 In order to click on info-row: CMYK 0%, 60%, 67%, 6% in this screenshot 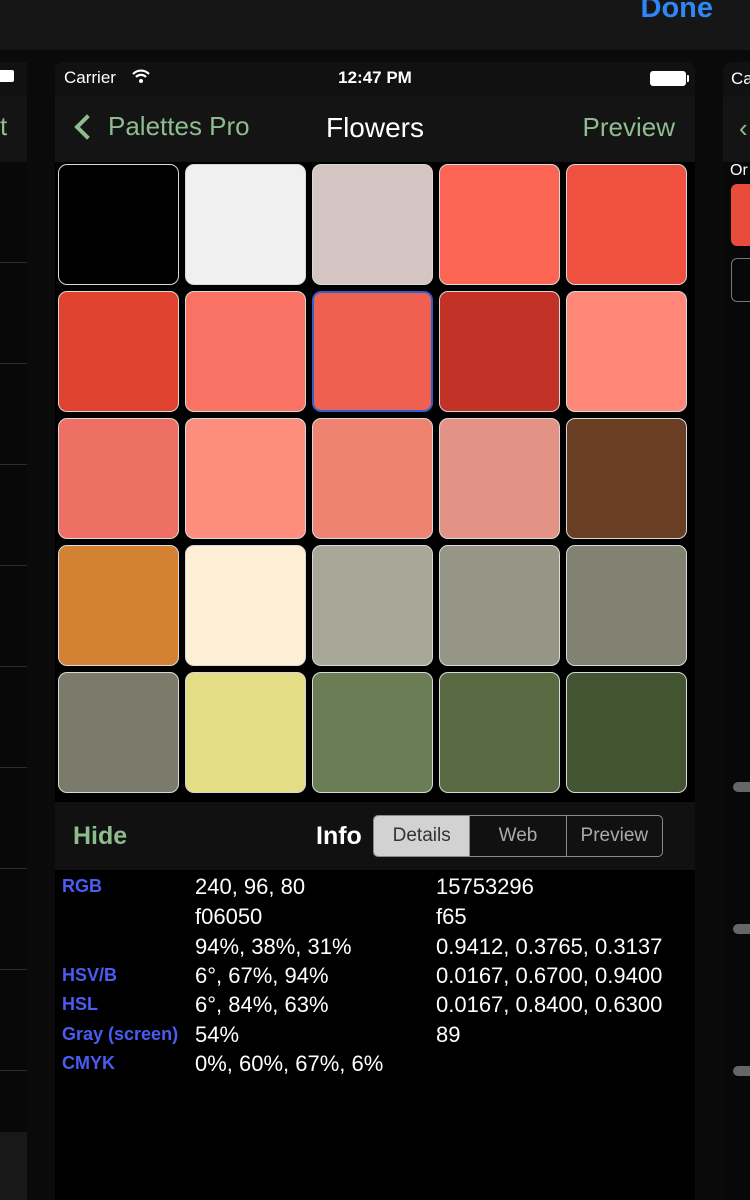, I will do `click(375, 1067)`.